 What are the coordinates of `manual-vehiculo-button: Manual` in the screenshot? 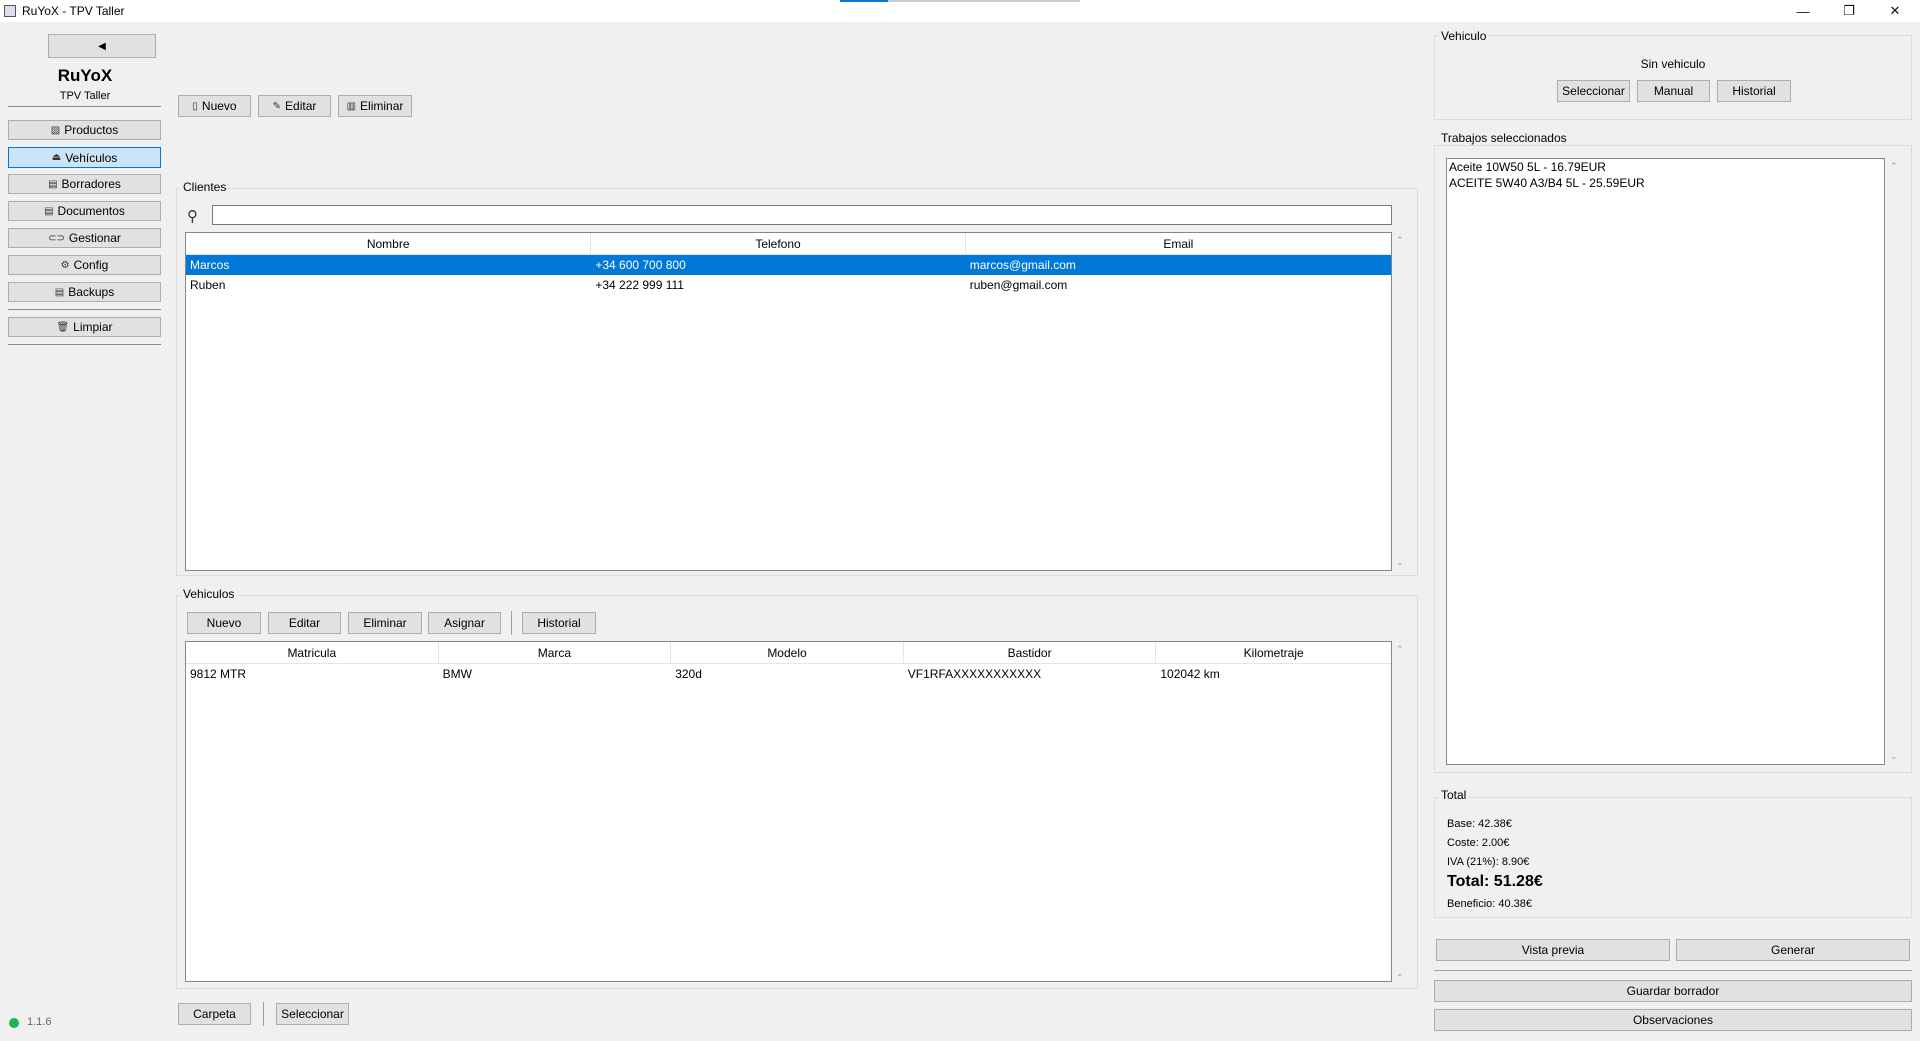 It's located at (1673, 91).